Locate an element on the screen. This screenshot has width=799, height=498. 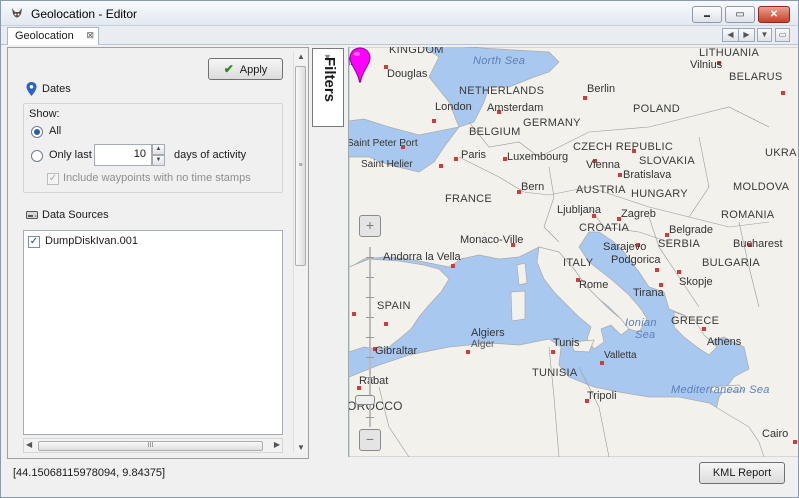
grip-icon: III is located at coordinates (150, 445).